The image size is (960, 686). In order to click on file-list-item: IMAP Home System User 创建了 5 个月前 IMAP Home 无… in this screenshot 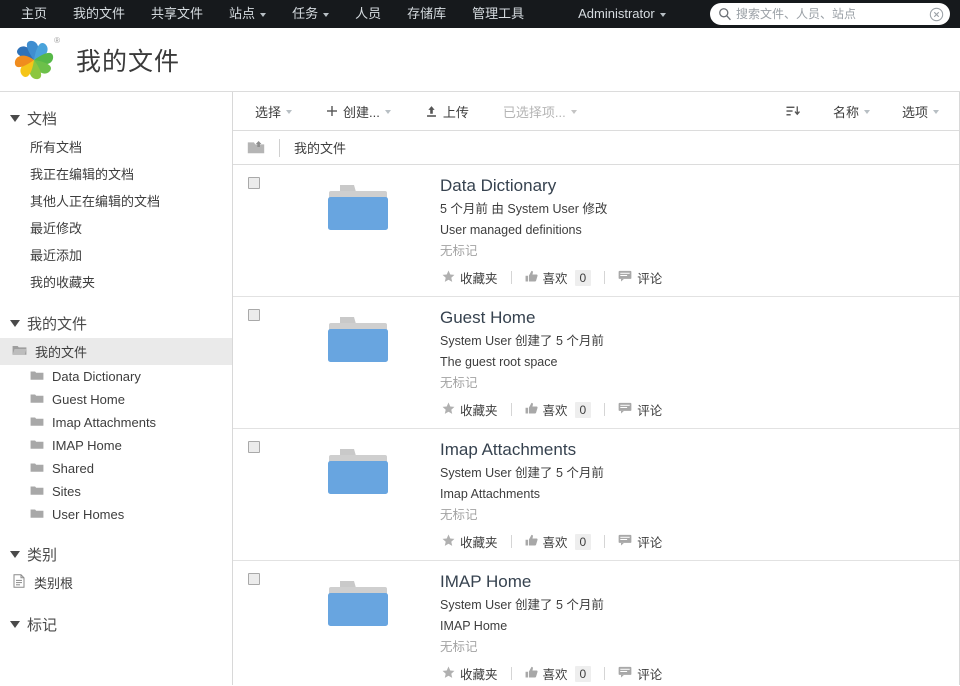, I will do `click(596, 623)`.